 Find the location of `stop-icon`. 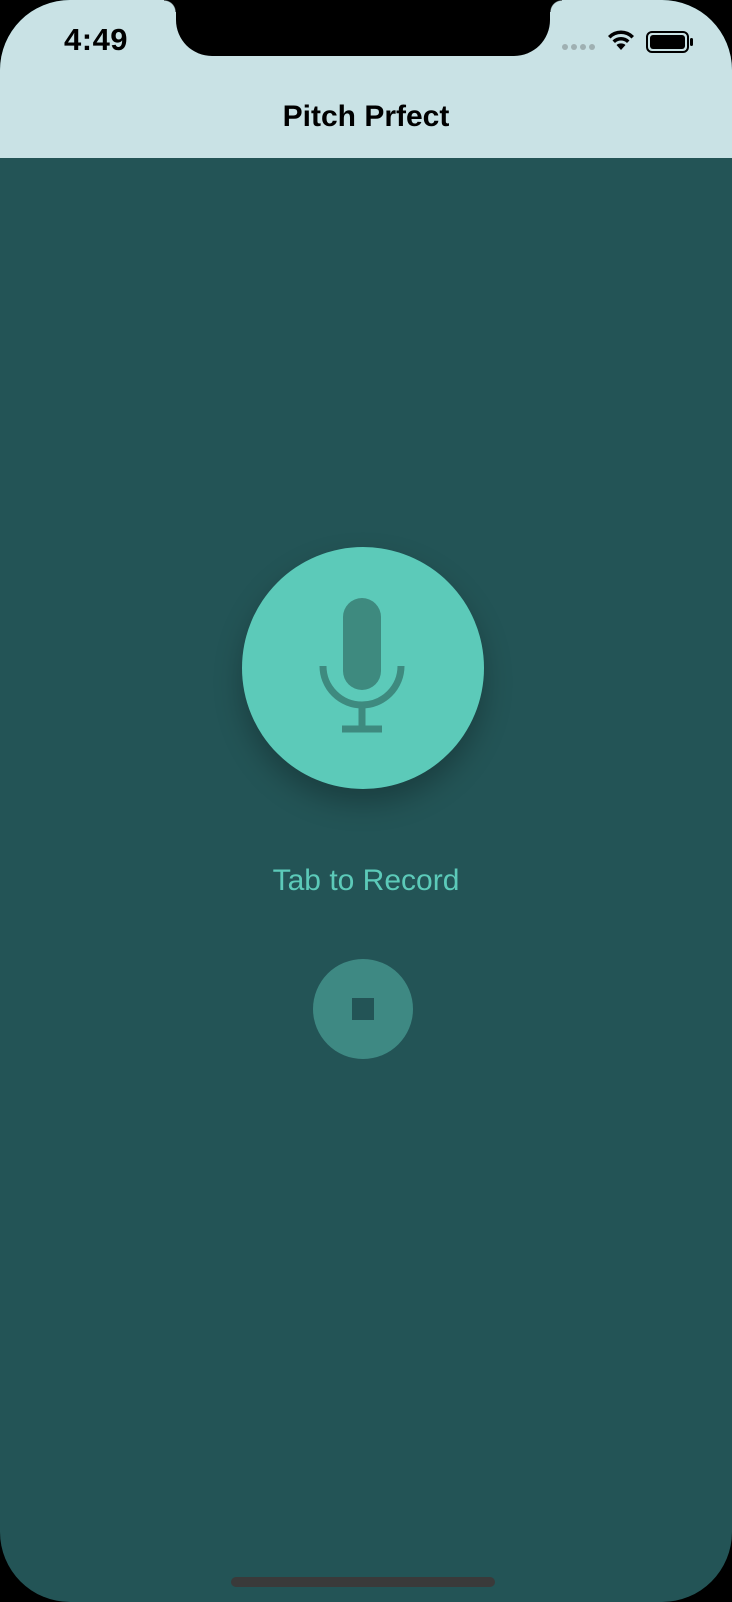

stop-icon is located at coordinates (363, 1009).